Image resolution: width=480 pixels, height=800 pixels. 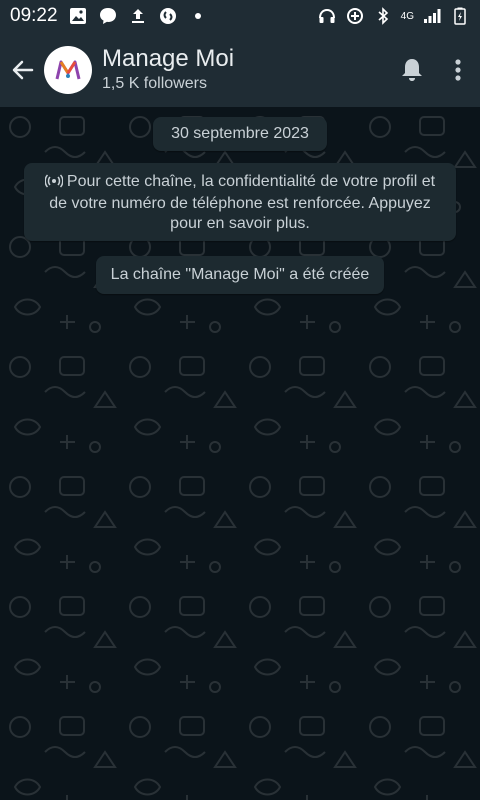 I want to click on date-chip: 30 septembre 2023, so click(x=240, y=134).